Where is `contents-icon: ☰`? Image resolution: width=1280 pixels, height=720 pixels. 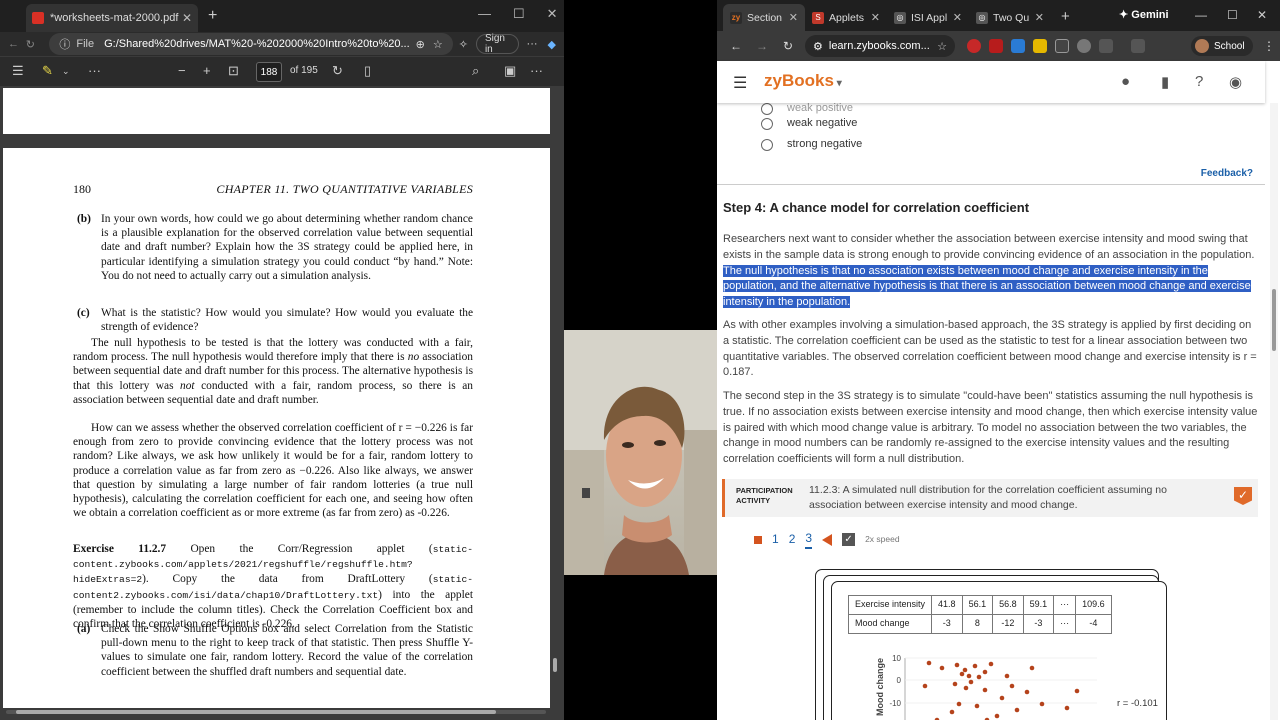 contents-icon: ☰ is located at coordinates (18, 71).